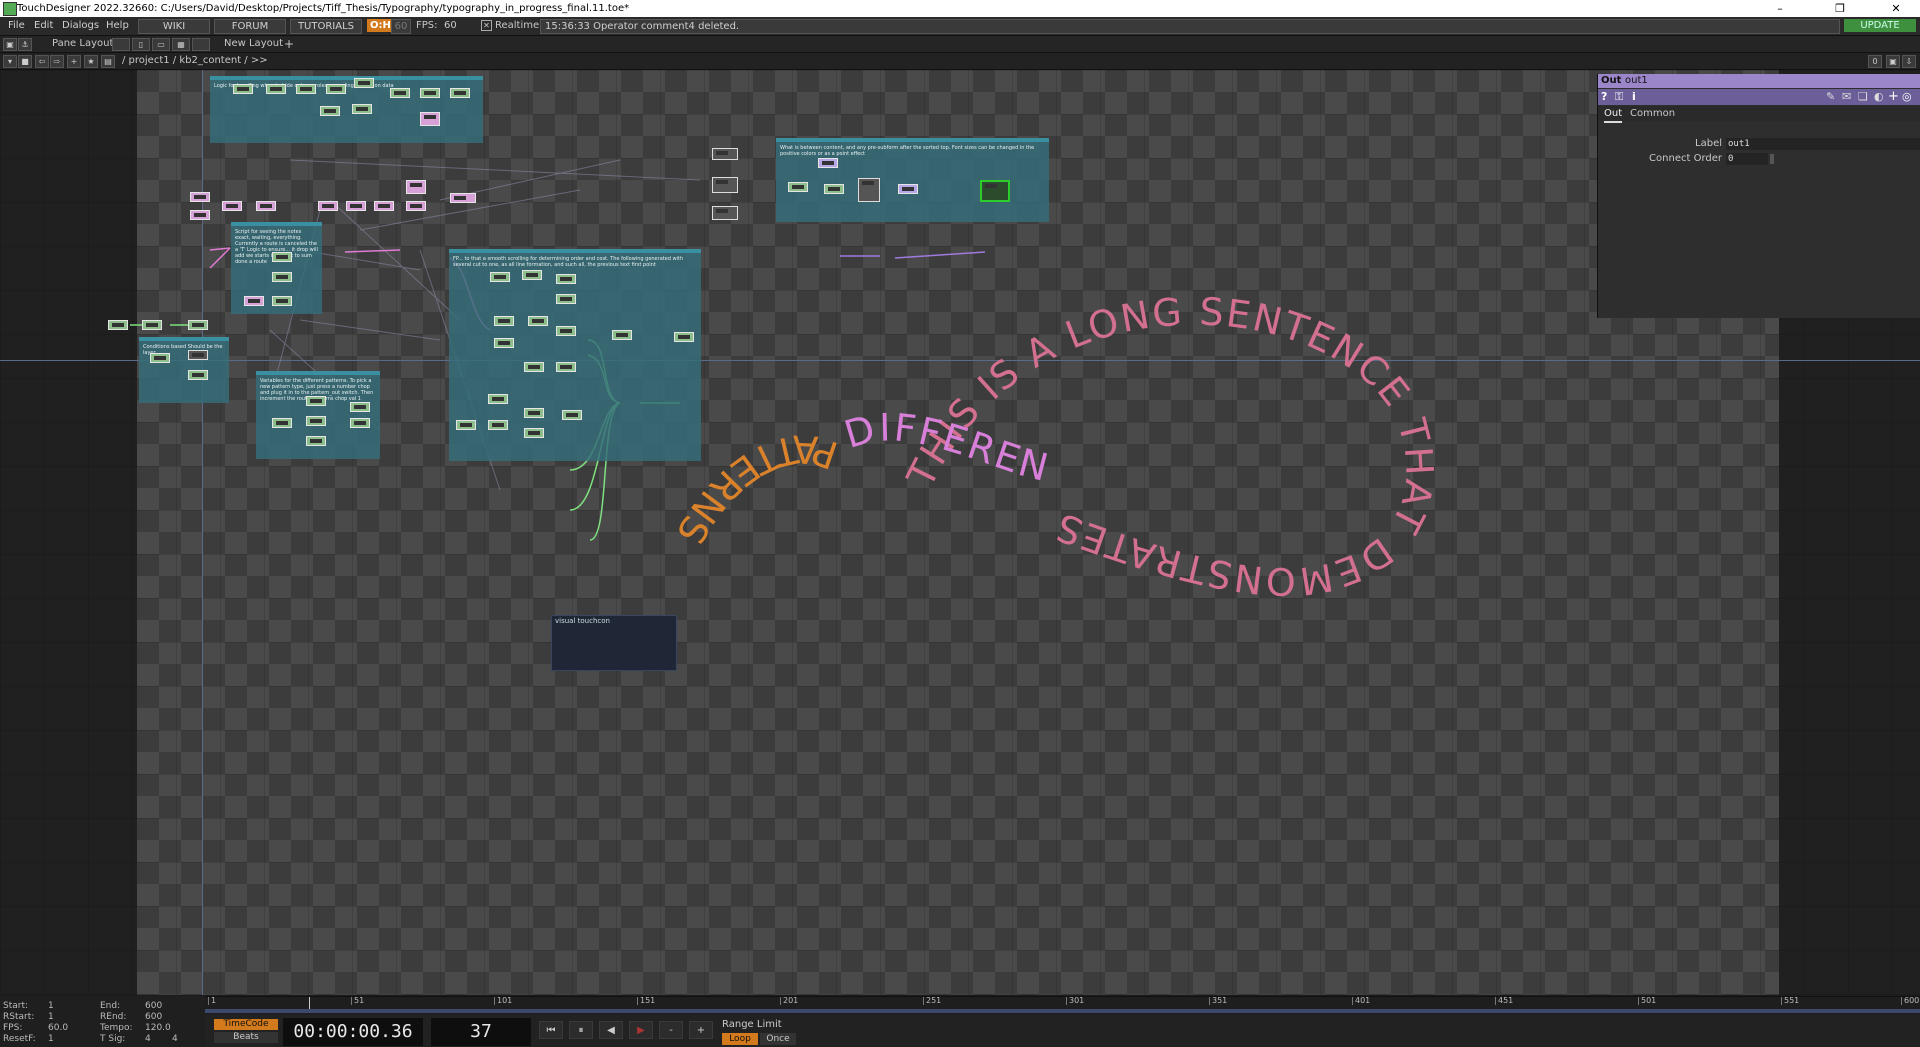  I want to click on annotation-conditions: Conditions based Should be the layer, so click(184, 370).